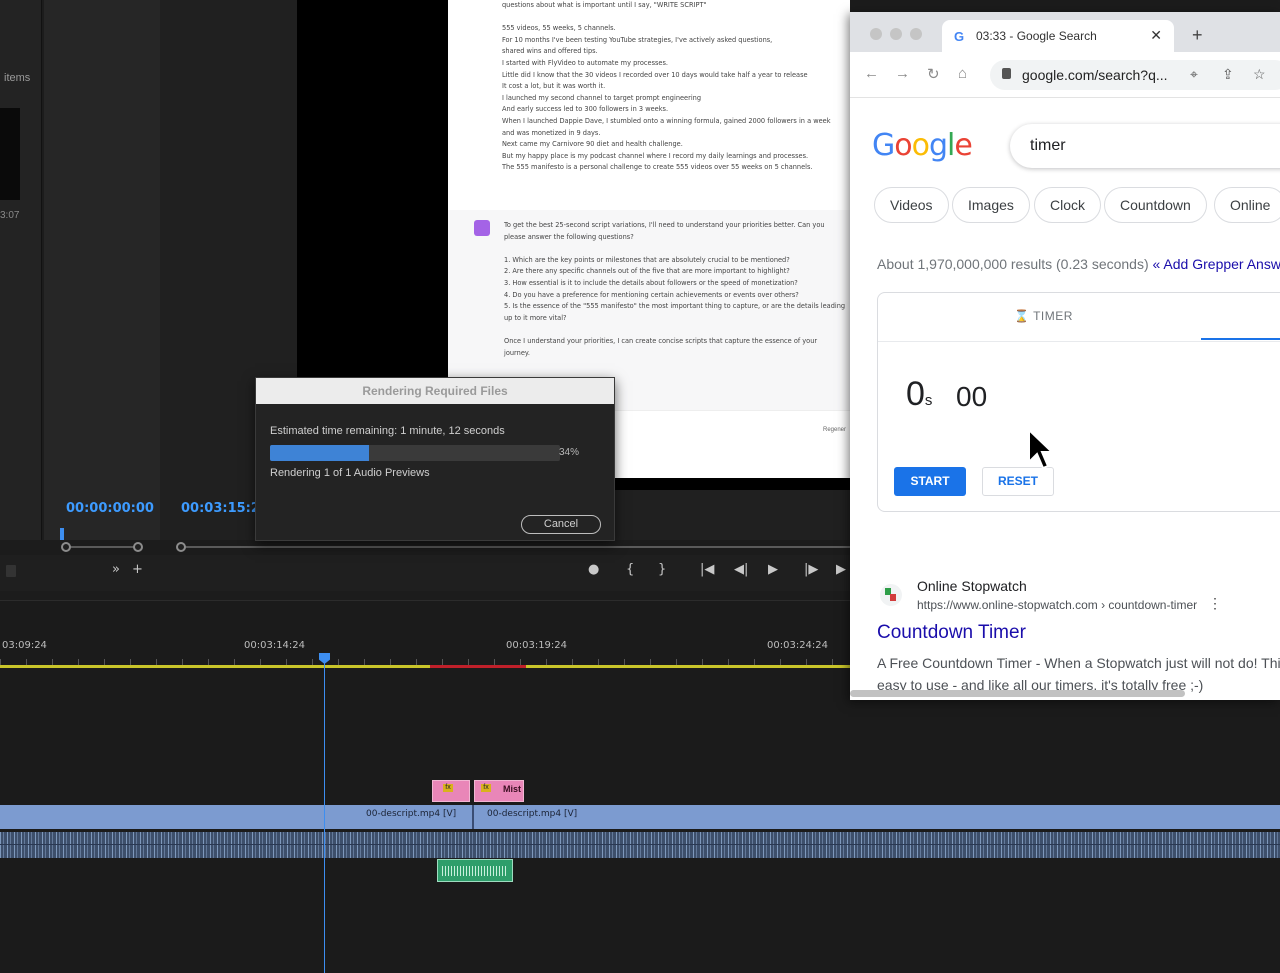 Image resolution: width=1280 pixels, height=973 pixels. I want to click on render-progress-bar, so click(415, 453).